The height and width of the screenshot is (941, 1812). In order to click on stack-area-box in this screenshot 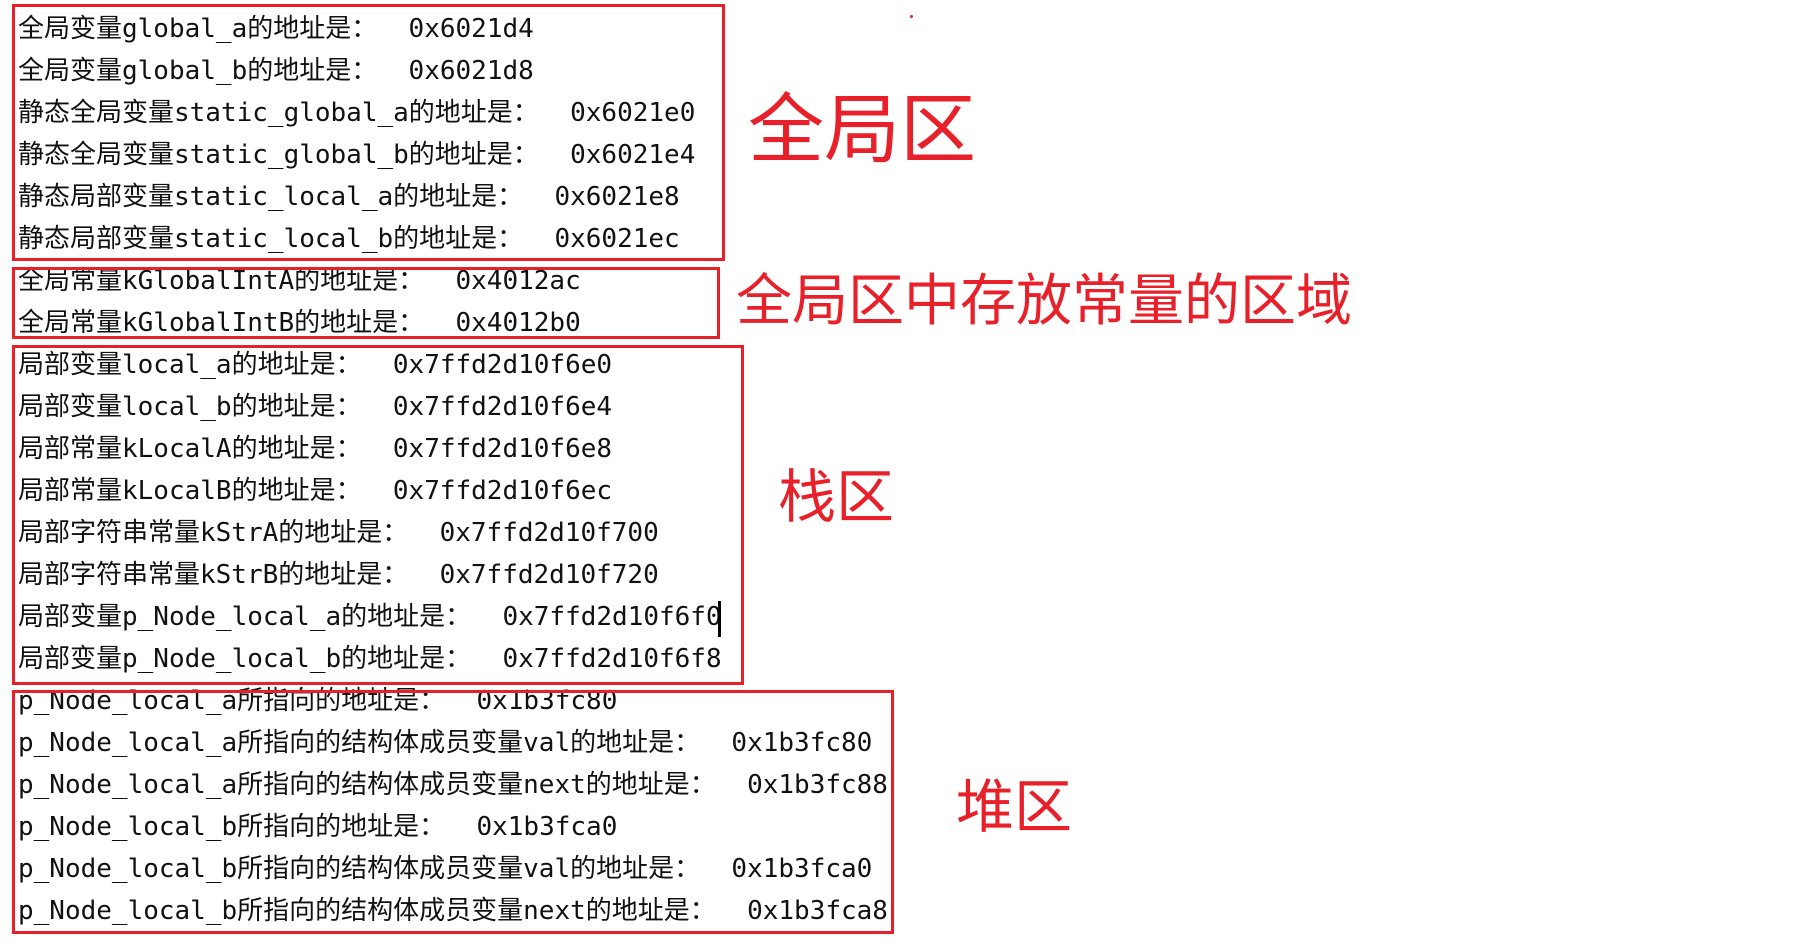, I will do `click(378, 515)`.